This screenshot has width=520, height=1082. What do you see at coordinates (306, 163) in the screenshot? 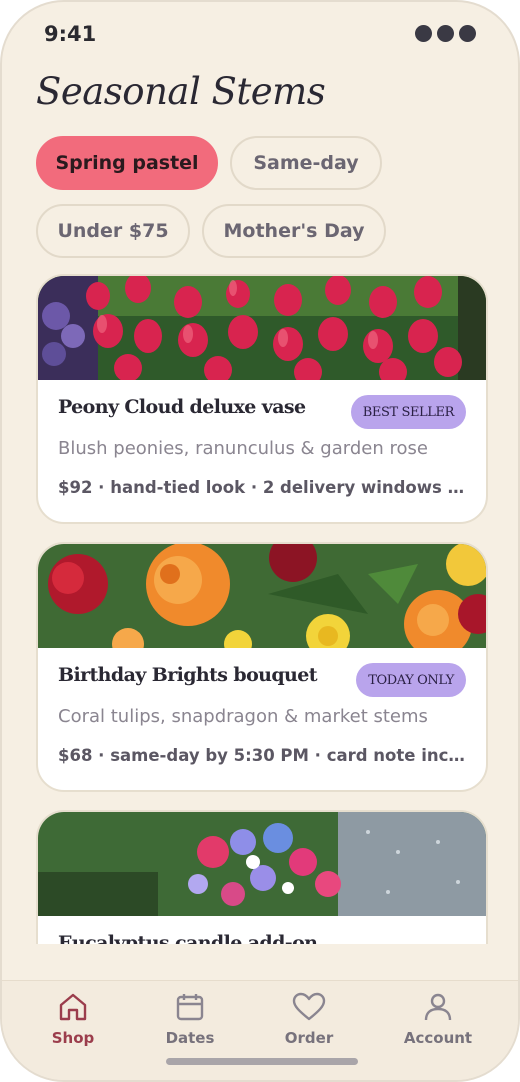
I see `filter-chip-same-day: Same-day` at bounding box center [306, 163].